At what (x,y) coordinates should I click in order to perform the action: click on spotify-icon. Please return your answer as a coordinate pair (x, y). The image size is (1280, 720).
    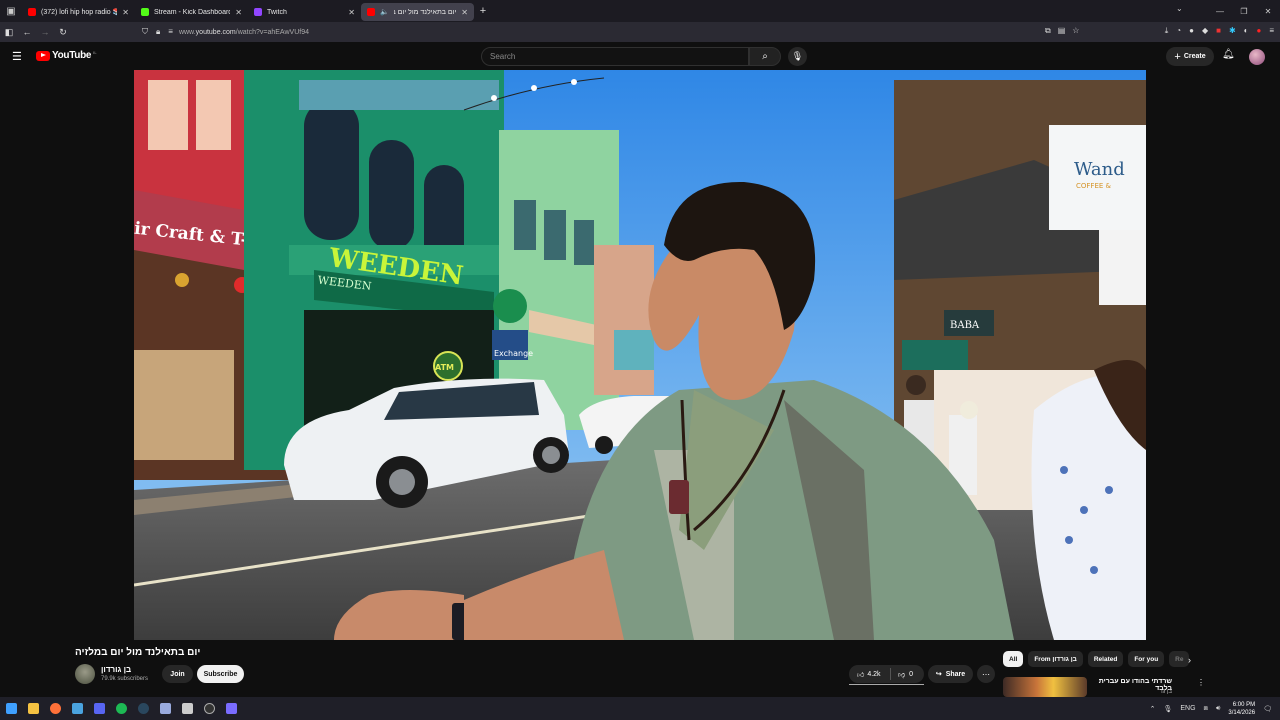
    Looking at the image, I should click on (121, 708).